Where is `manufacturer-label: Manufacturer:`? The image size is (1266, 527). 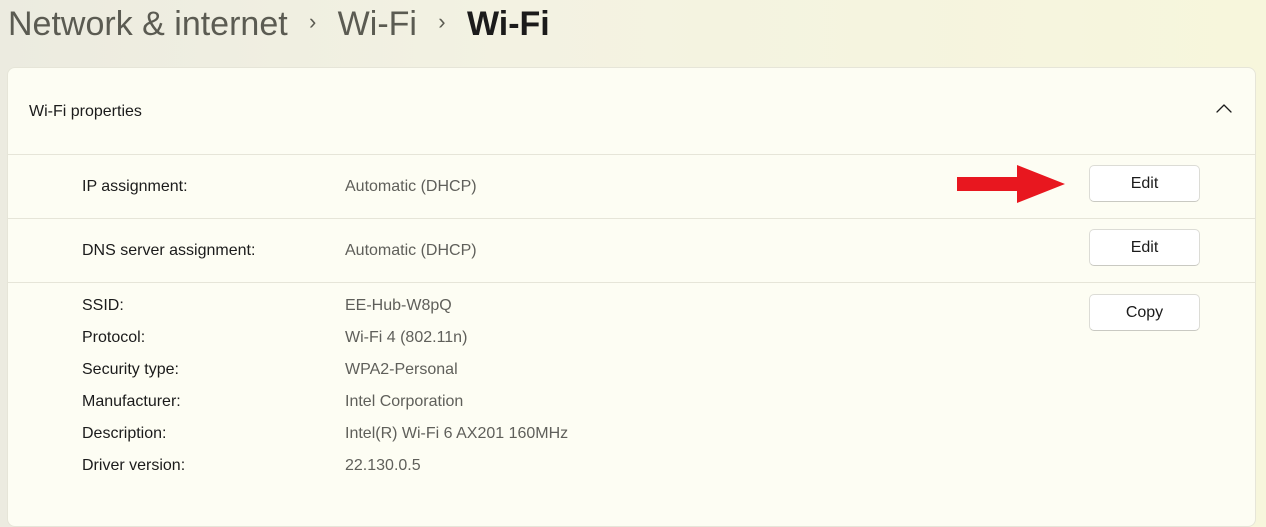 manufacturer-label: Manufacturer: is located at coordinates (131, 401).